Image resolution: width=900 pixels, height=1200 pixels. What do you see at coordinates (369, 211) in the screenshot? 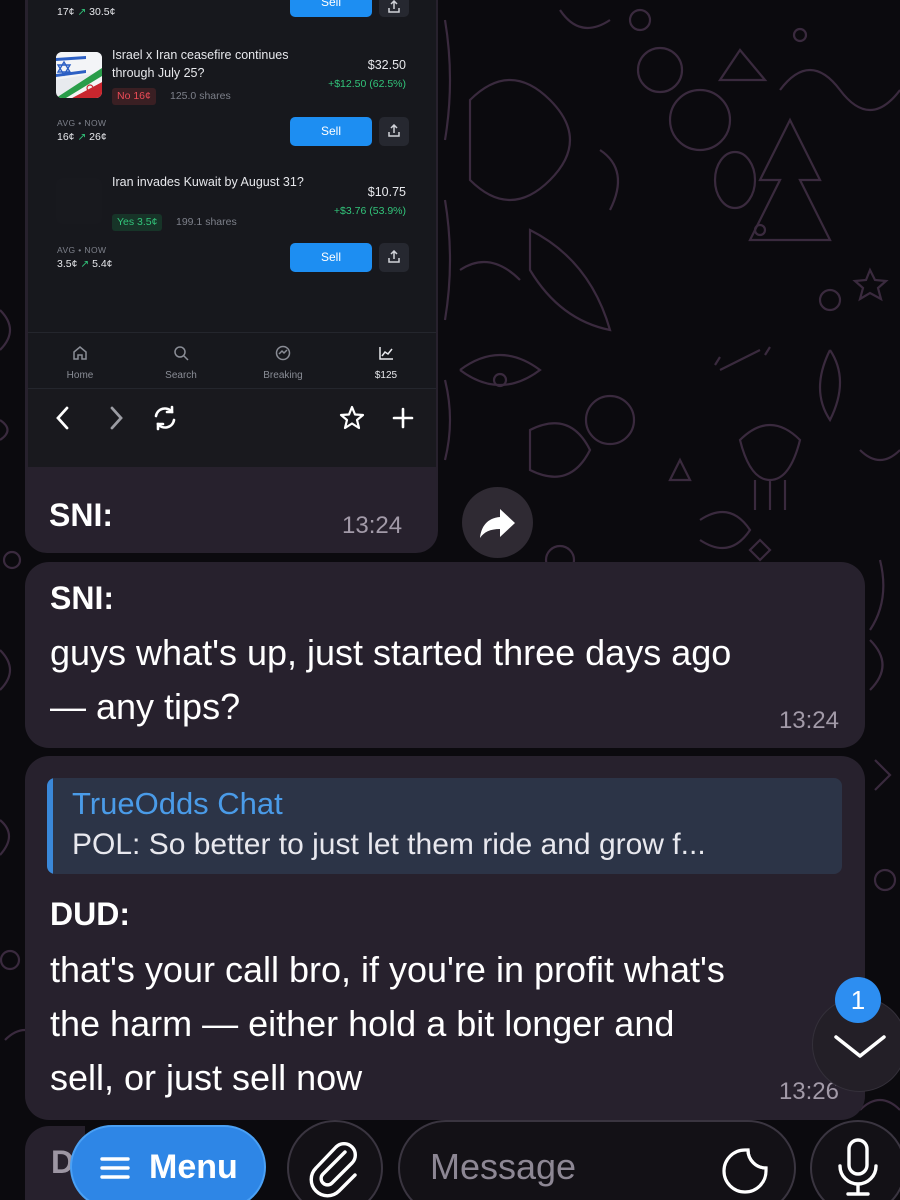
I see `position-gain: +$3.76 (53.9%)` at bounding box center [369, 211].